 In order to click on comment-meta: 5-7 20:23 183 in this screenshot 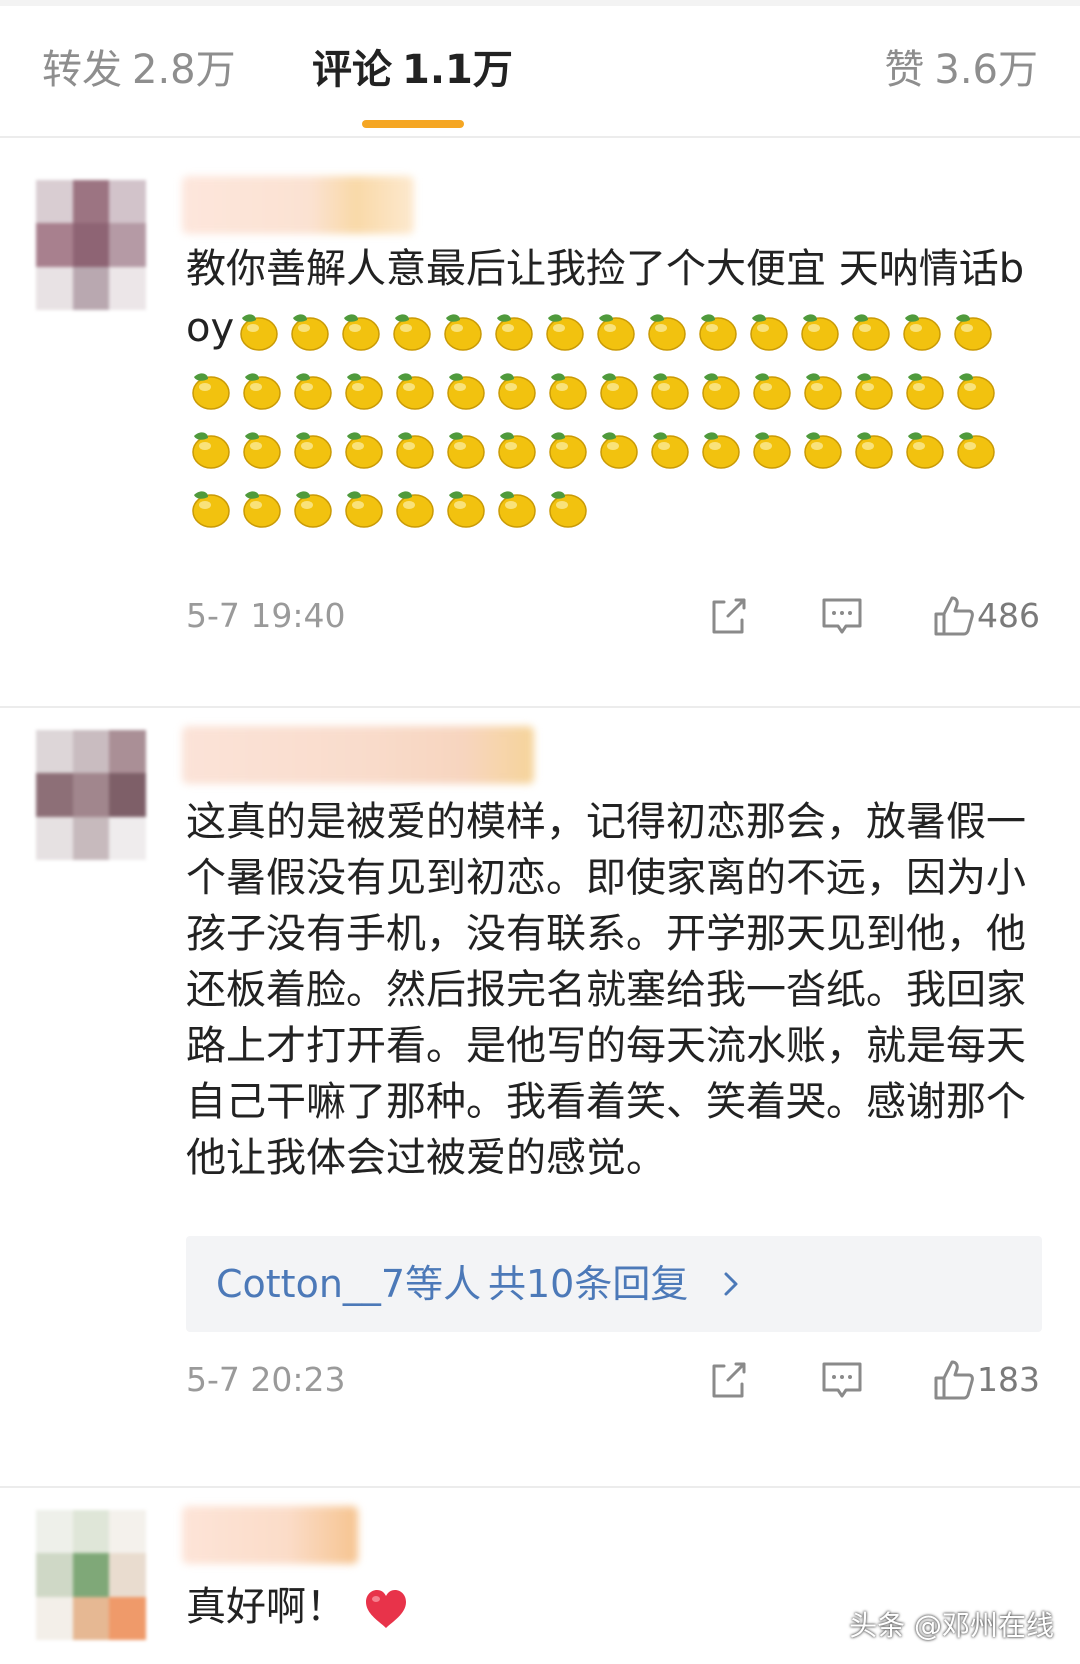, I will do `click(613, 1380)`.